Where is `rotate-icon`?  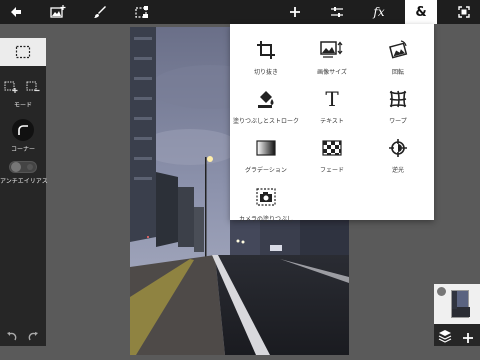
rotate-icon is located at coordinates (398, 50).